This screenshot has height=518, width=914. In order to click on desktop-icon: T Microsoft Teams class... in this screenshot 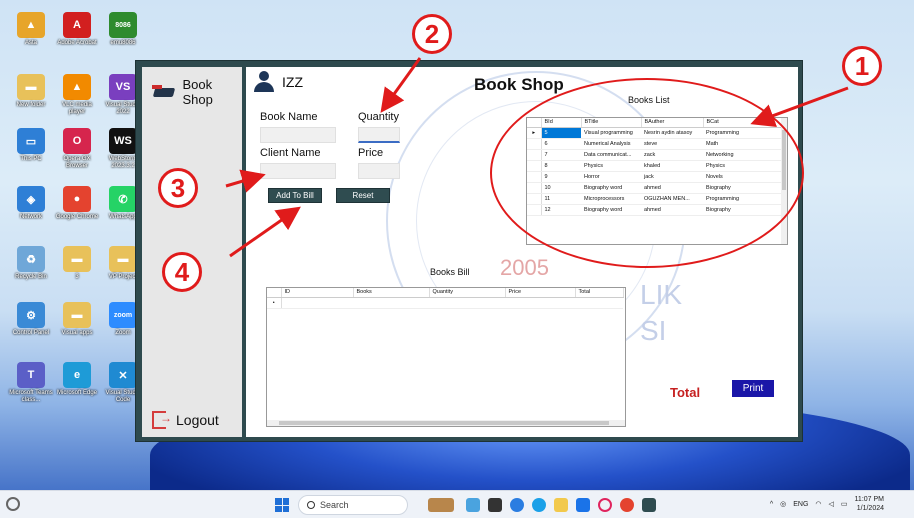, I will do `click(31, 383)`.